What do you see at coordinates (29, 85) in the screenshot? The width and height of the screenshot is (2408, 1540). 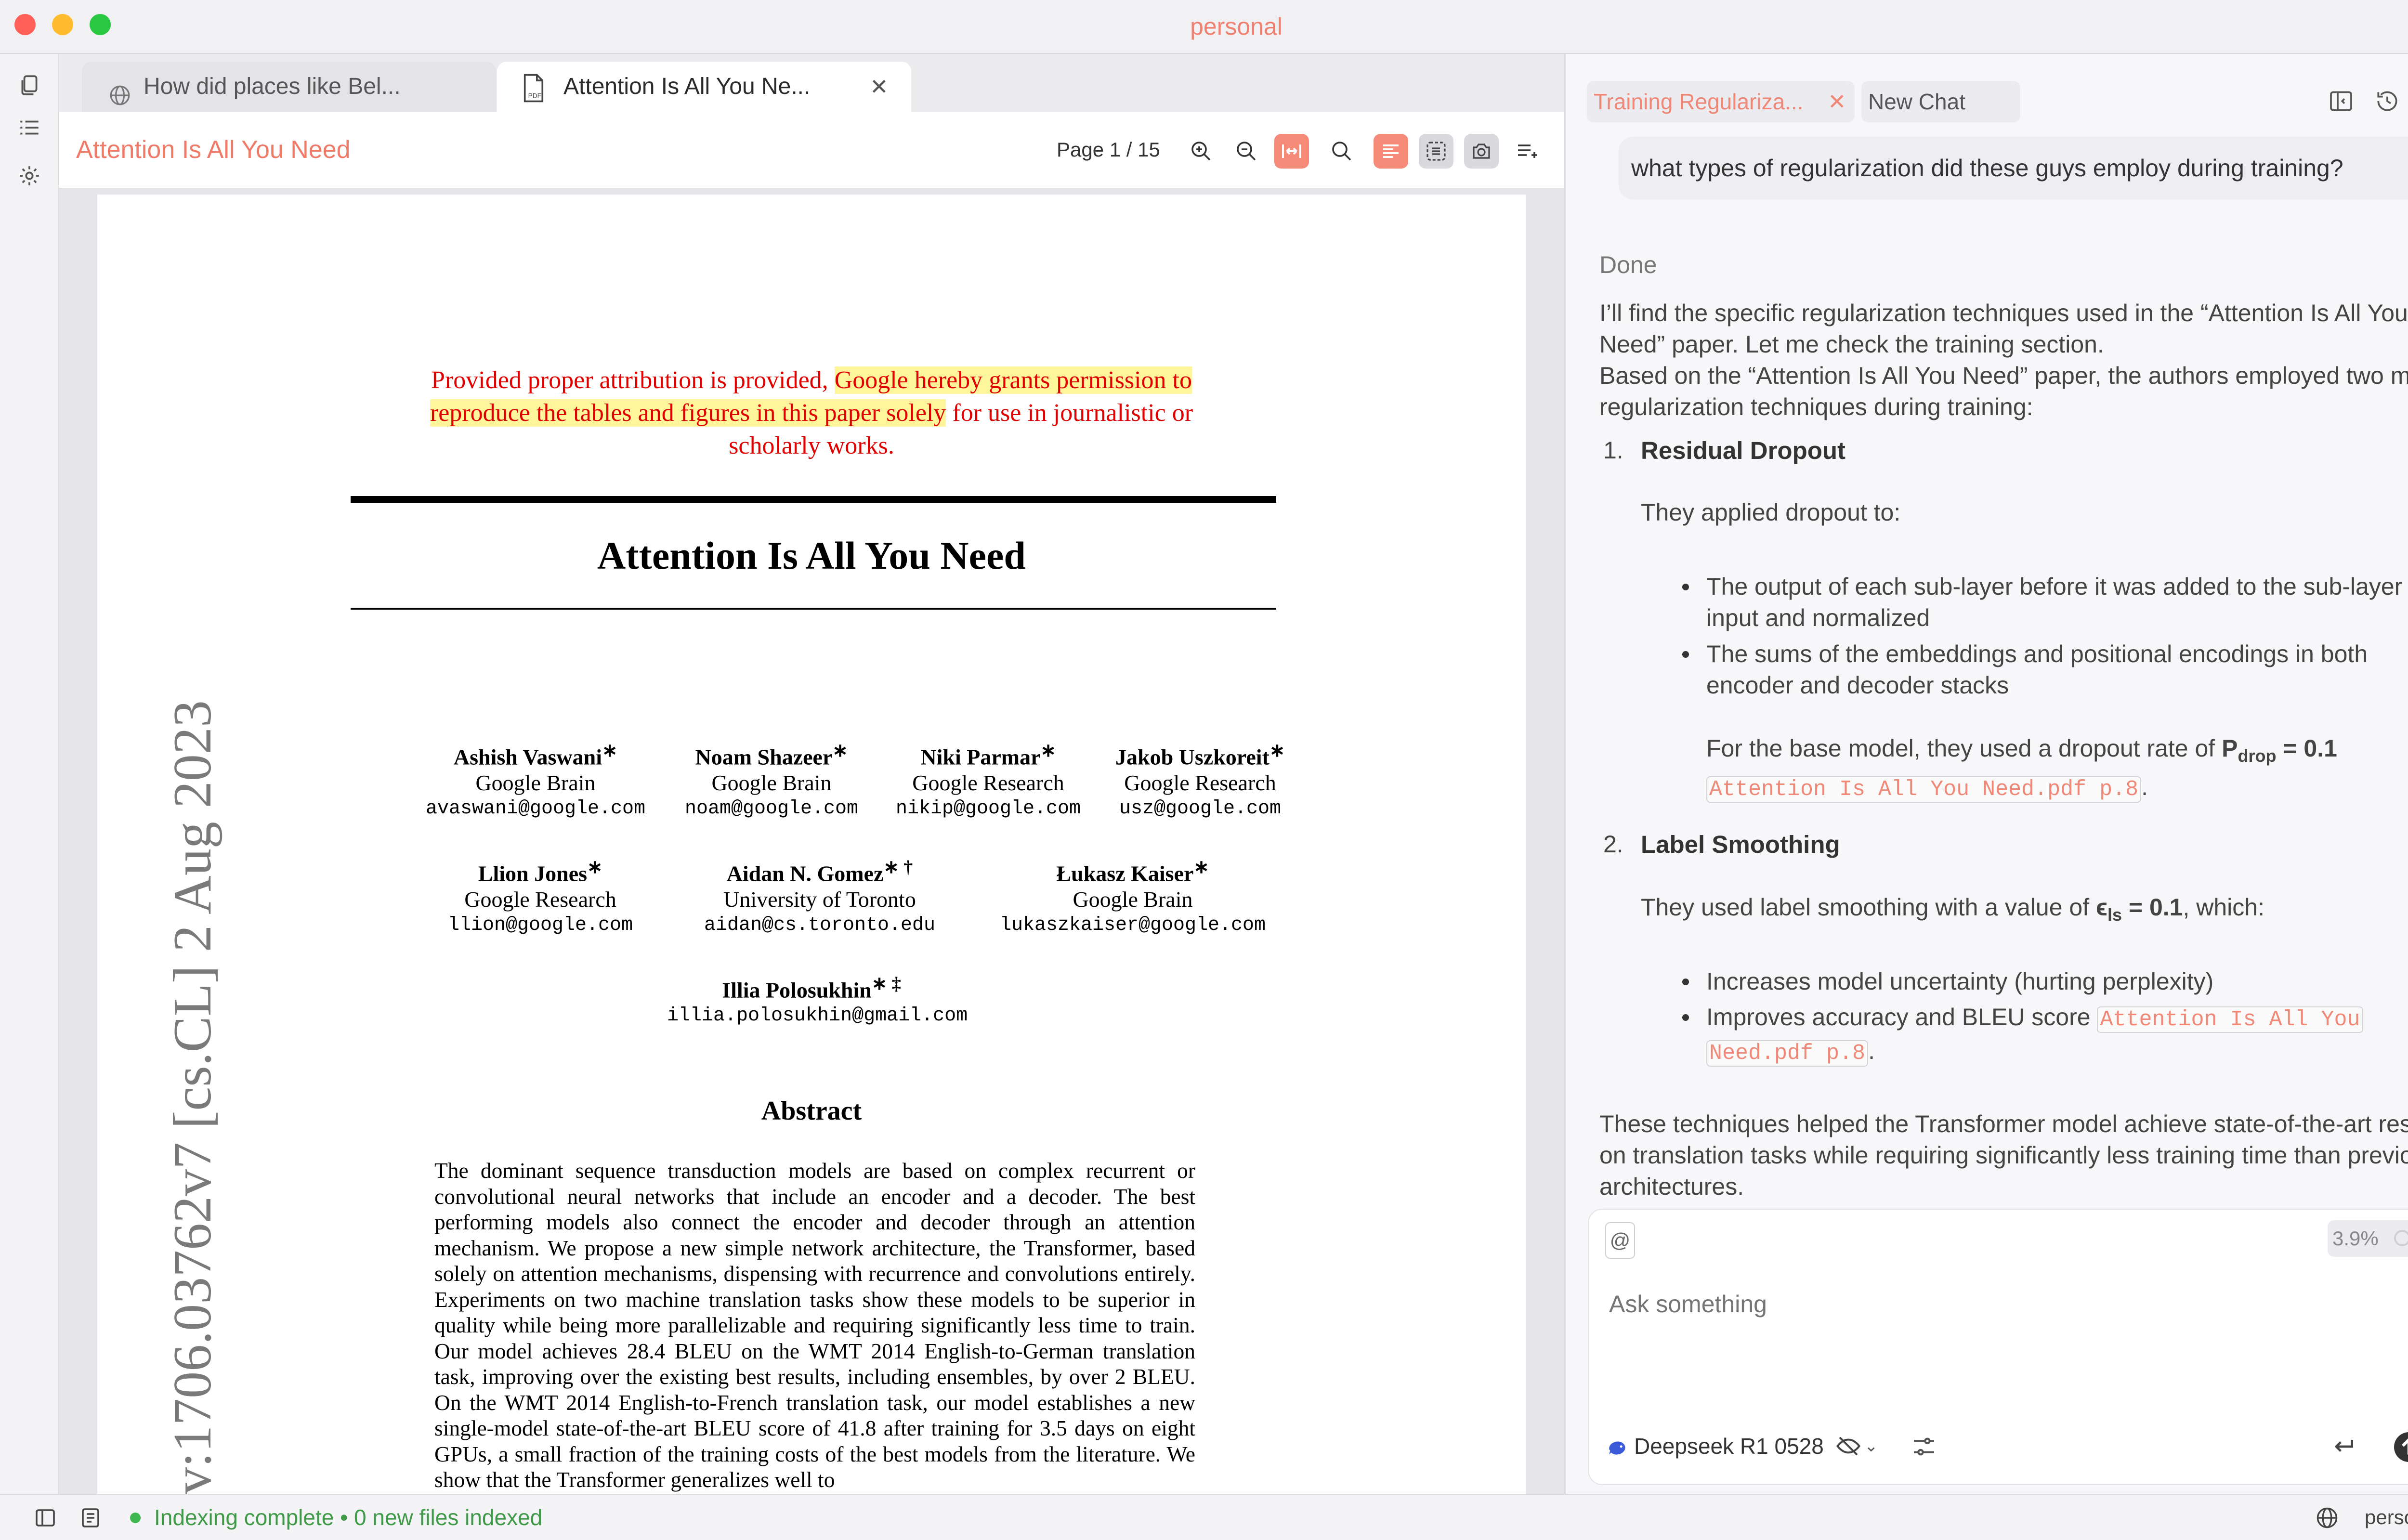 I see `files-icon` at bounding box center [29, 85].